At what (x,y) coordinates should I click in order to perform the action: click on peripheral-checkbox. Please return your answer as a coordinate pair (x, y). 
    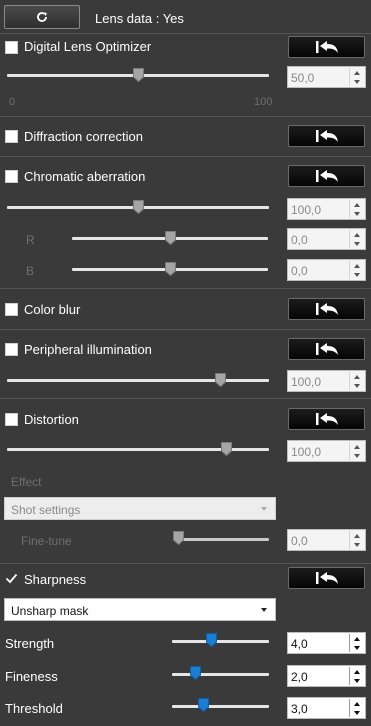
    Looking at the image, I should click on (11, 349).